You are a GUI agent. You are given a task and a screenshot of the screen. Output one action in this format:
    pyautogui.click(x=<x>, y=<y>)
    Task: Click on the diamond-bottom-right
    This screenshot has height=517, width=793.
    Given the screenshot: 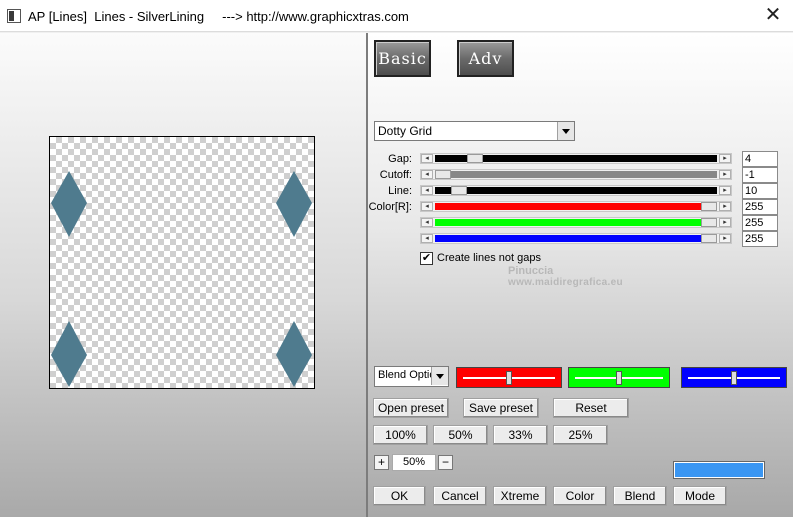 What is the action you would take?
    pyautogui.click(x=294, y=354)
    